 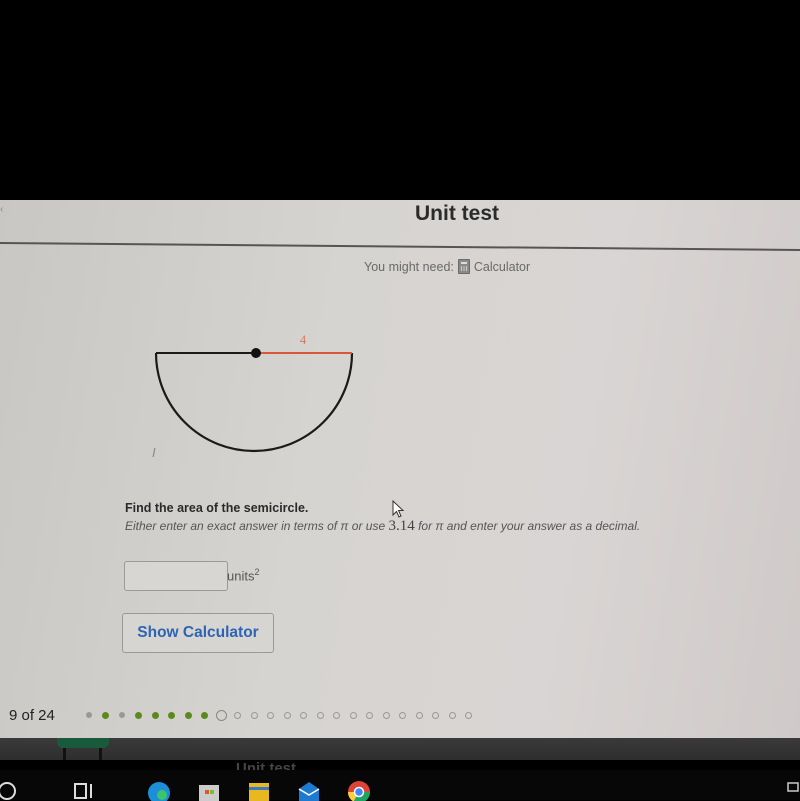 What do you see at coordinates (1, 209) in the screenshot?
I see `back-arrow-icon: ‹` at bounding box center [1, 209].